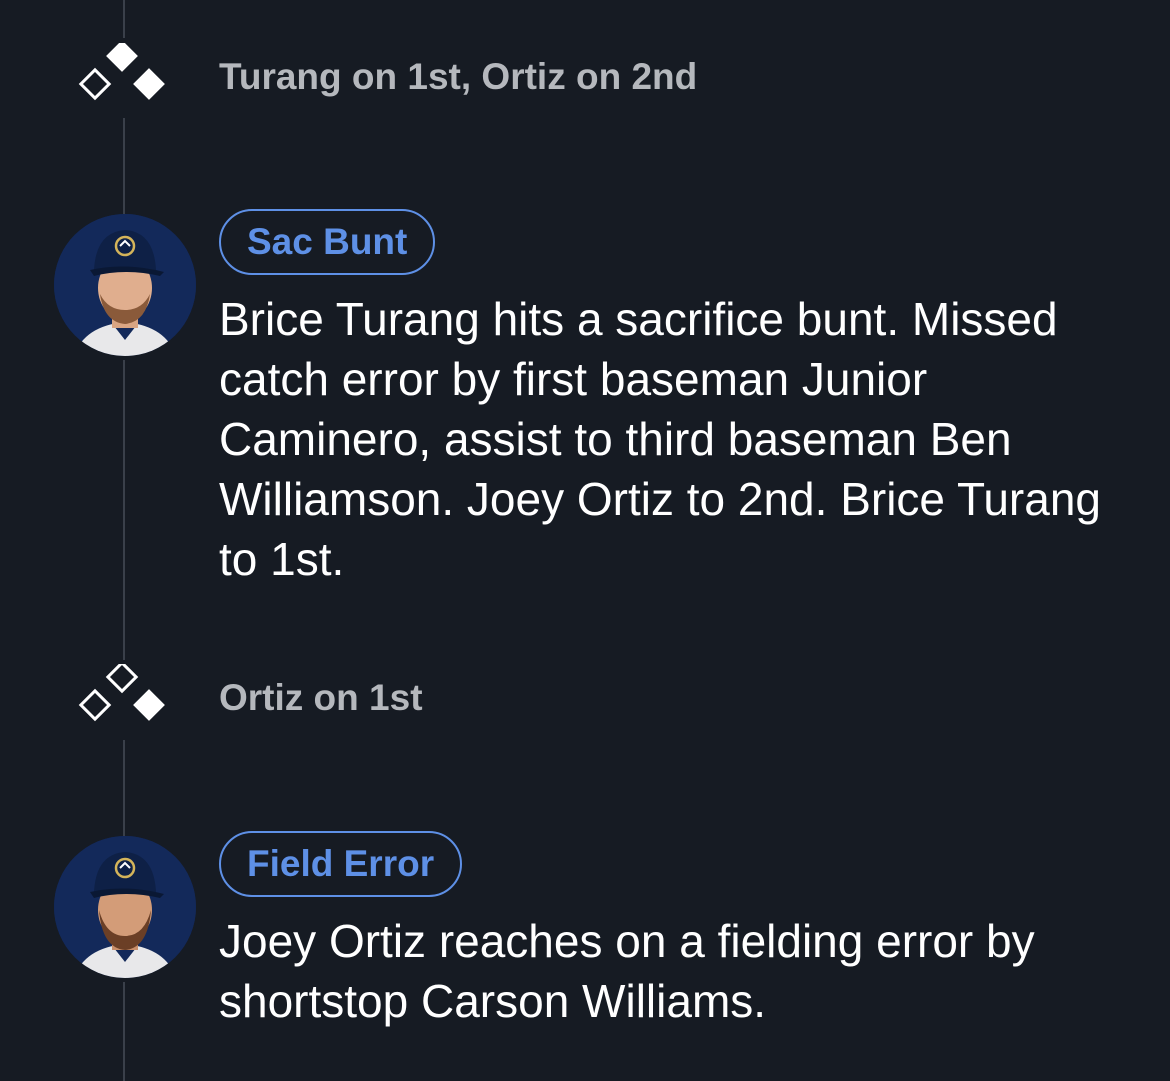 The height and width of the screenshot is (1081, 1170). I want to click on play-type-badge: Sac Bunt, so click(327, 242).